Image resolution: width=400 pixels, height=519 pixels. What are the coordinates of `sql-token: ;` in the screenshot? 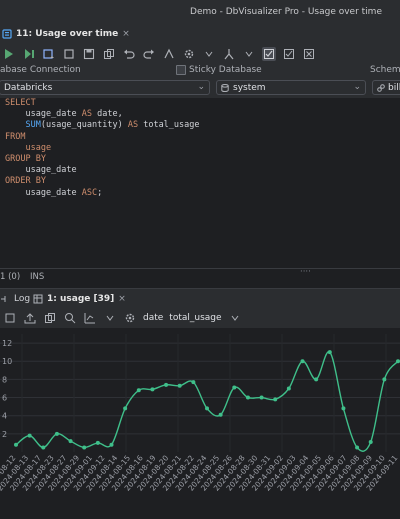 It's located at (100, 192).